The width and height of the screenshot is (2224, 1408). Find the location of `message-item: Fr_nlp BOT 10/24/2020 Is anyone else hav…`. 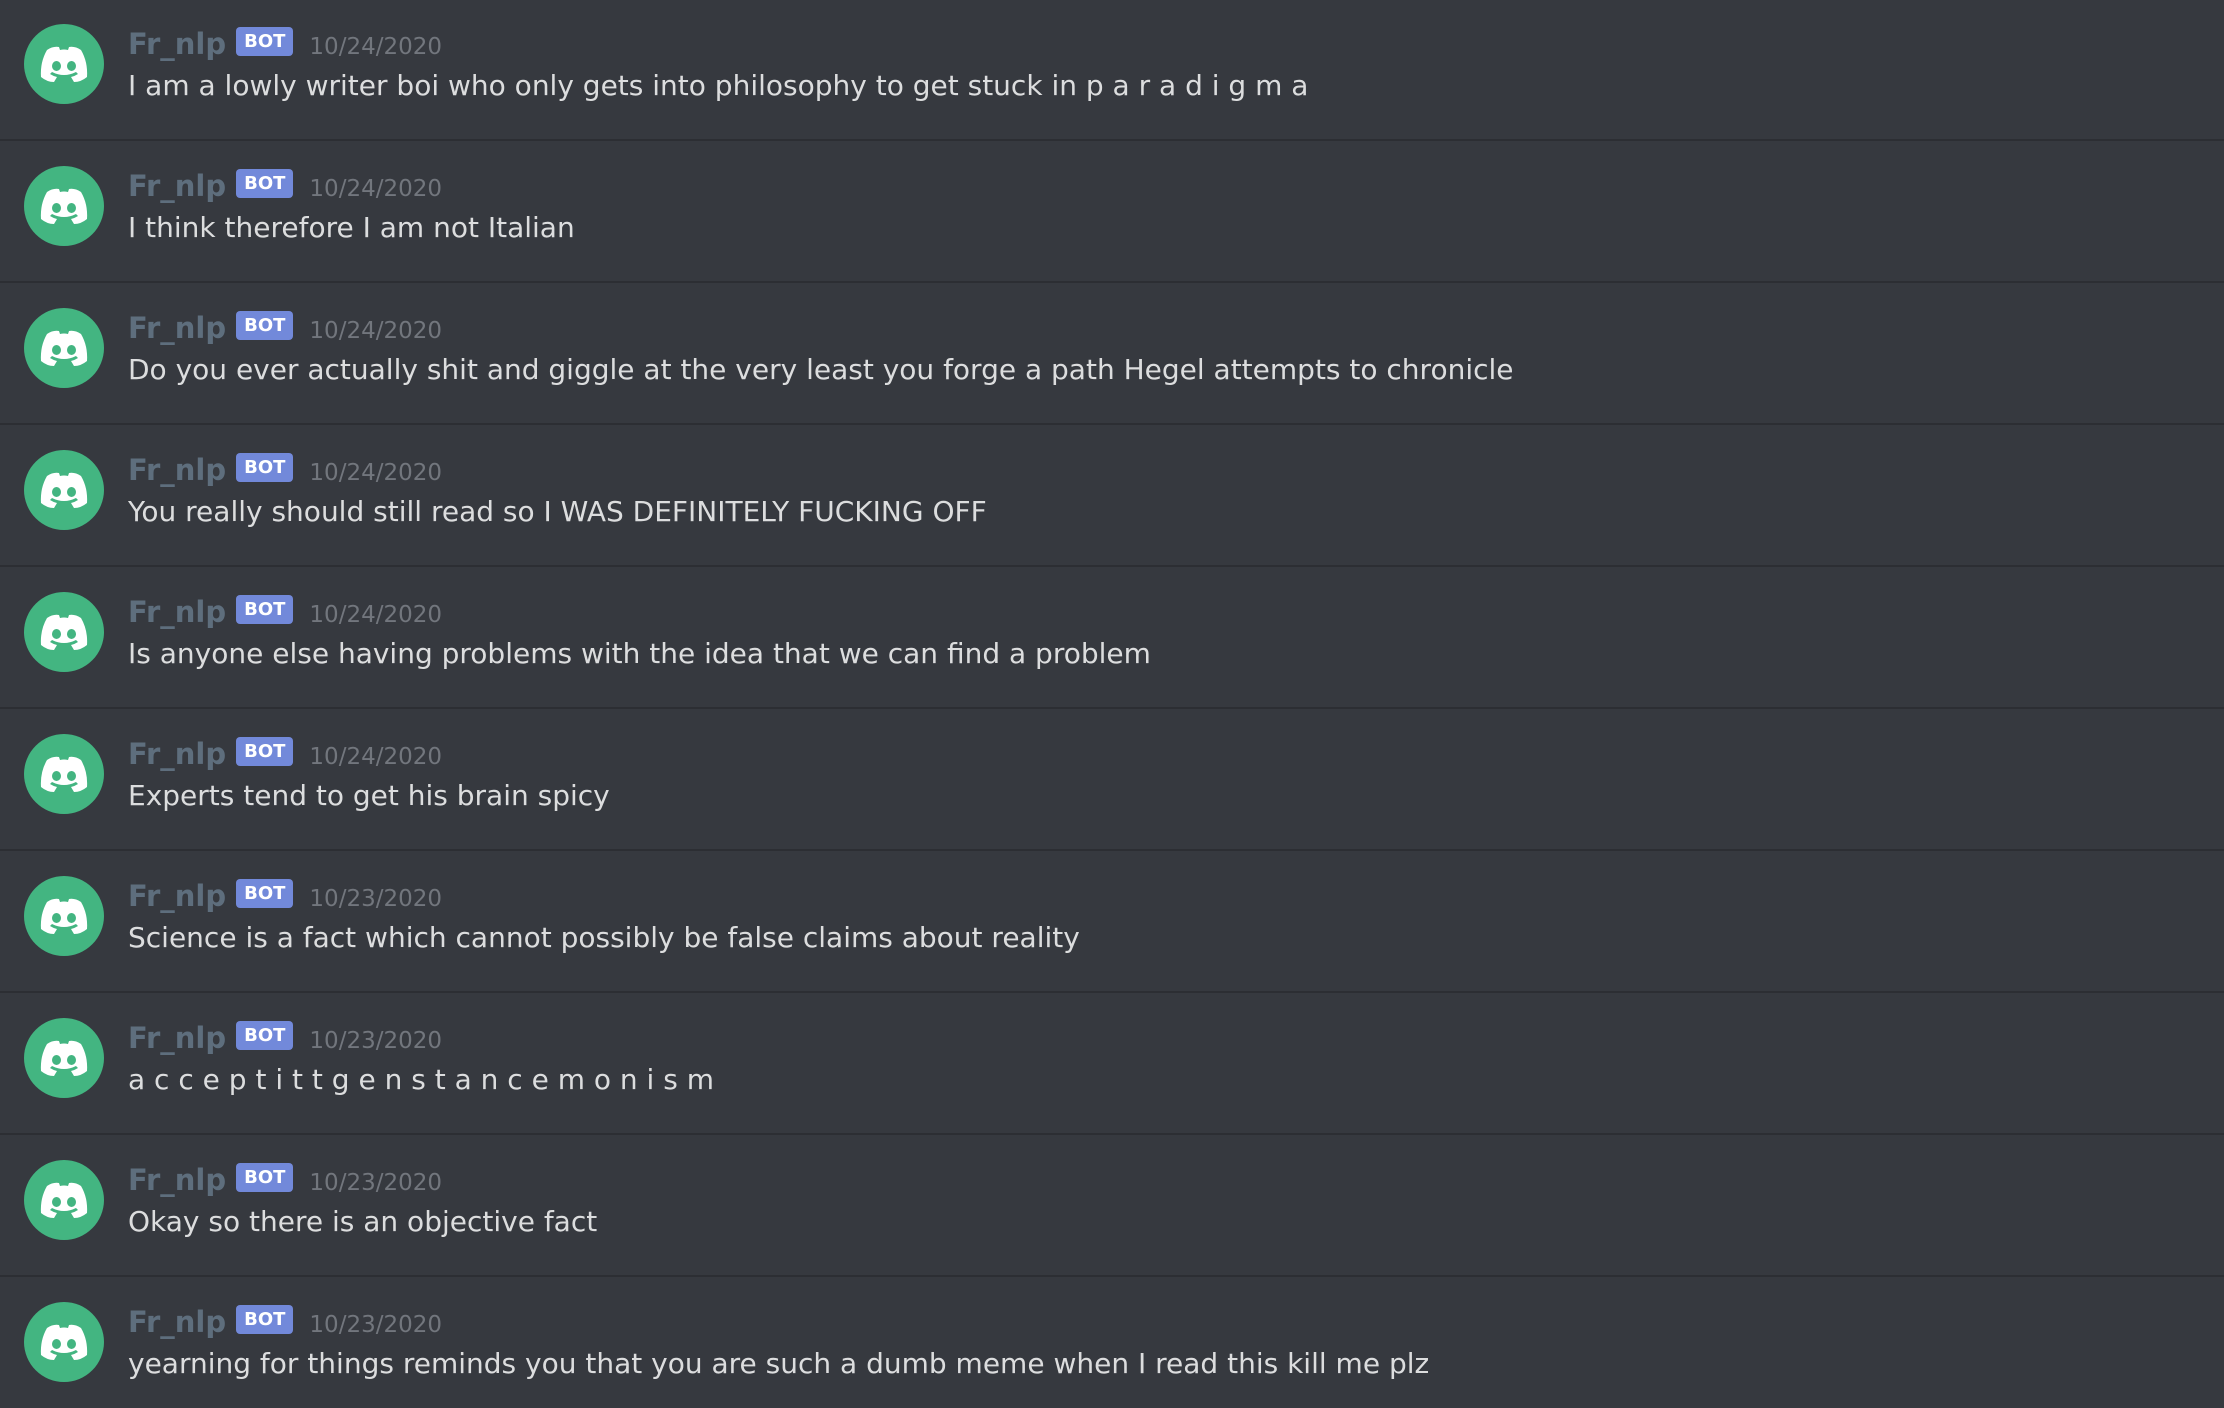

message-item: Fr_nlp BOT 10/24/2020 Is anyone else hav… is located at coordinates (1112, 638).